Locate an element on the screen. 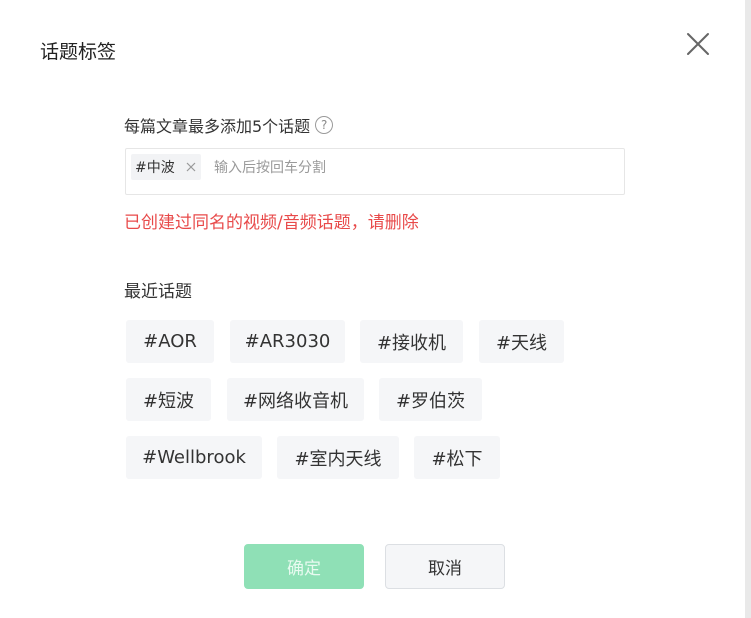  recent-topic-chip: #短波 is located at coordinates (168, 399).